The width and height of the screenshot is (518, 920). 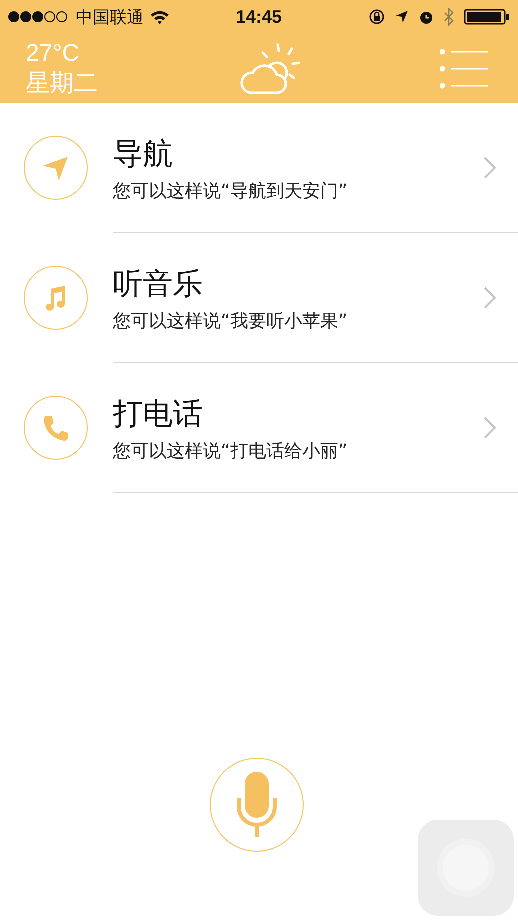 What do you see at coordinates (39, 17) in the screenshot?
I see `signal-strength-icon` at bounding box center [39, 17].